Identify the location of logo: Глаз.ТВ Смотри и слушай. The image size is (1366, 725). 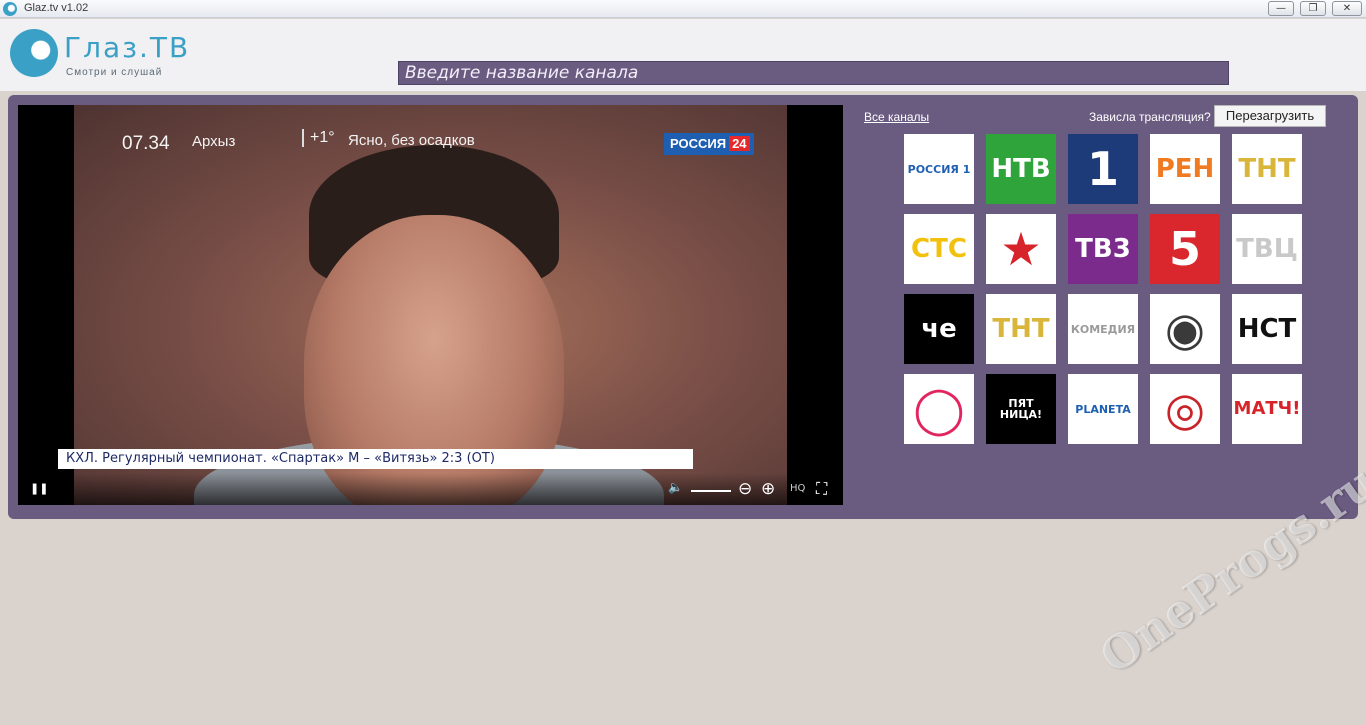
(110, 55).